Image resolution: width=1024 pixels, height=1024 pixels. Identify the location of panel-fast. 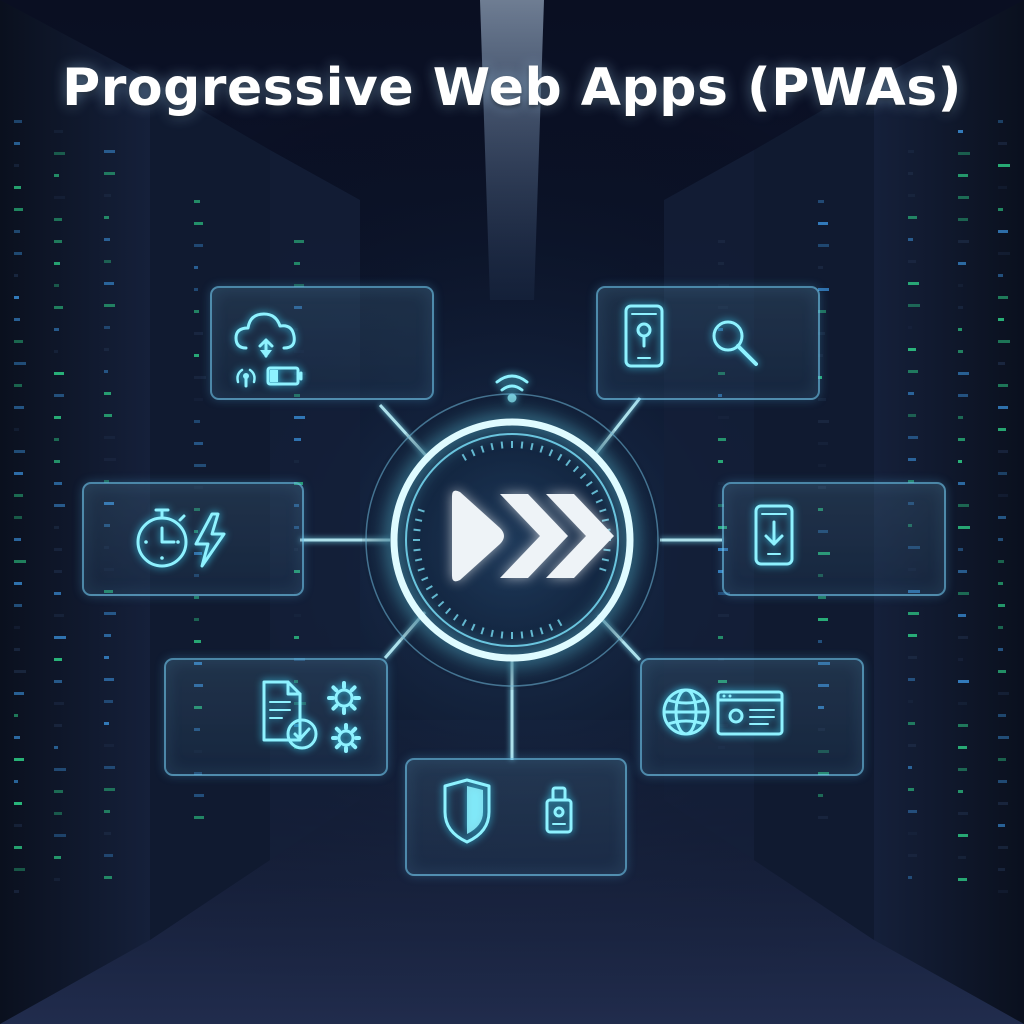
(193, 539).